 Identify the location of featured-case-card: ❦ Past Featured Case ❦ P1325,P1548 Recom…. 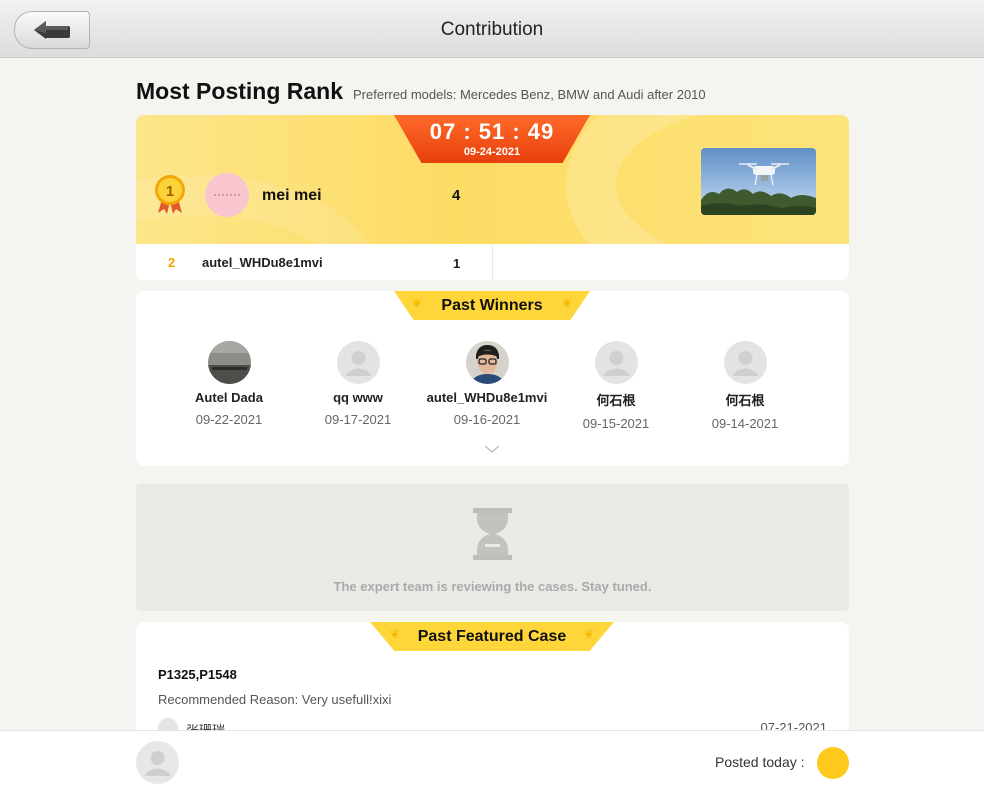
(492, 676).